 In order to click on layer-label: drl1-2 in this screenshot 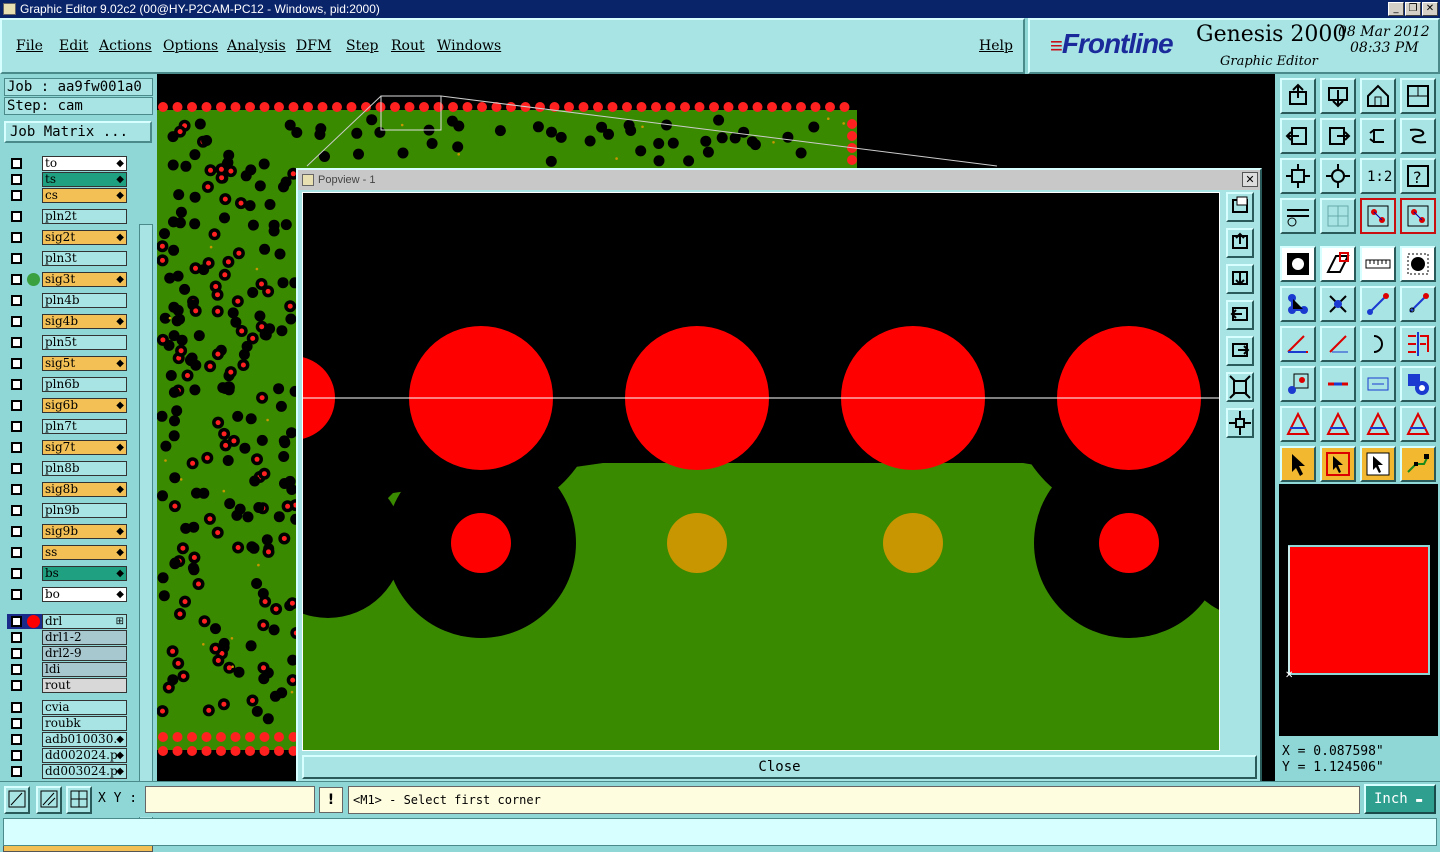, I will do `click(84, 637)`.